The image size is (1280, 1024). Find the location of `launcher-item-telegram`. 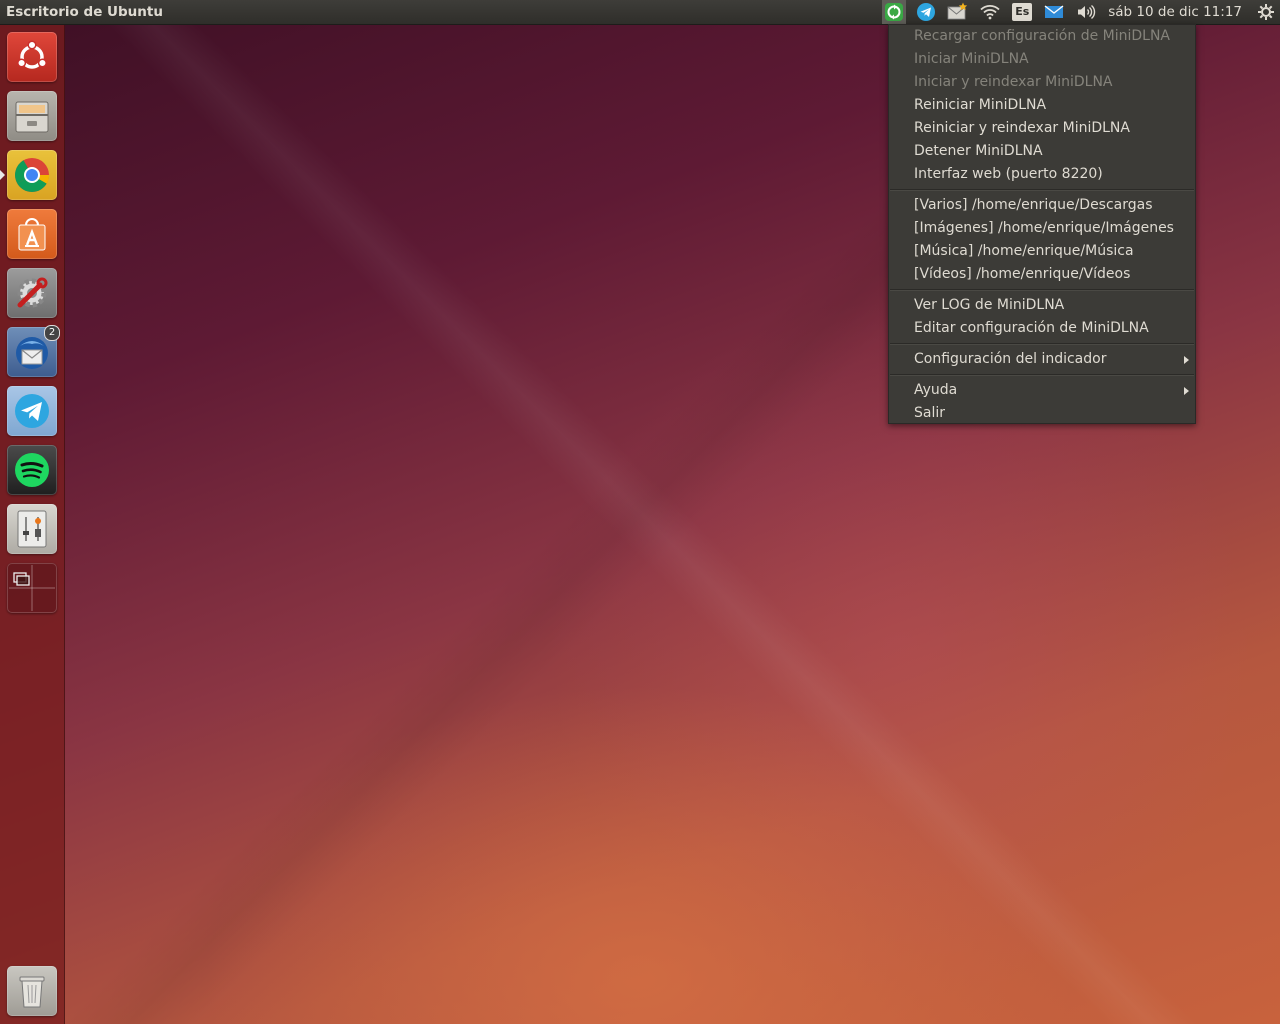

launcher-item-telegram is located at coordinates (32, 411).